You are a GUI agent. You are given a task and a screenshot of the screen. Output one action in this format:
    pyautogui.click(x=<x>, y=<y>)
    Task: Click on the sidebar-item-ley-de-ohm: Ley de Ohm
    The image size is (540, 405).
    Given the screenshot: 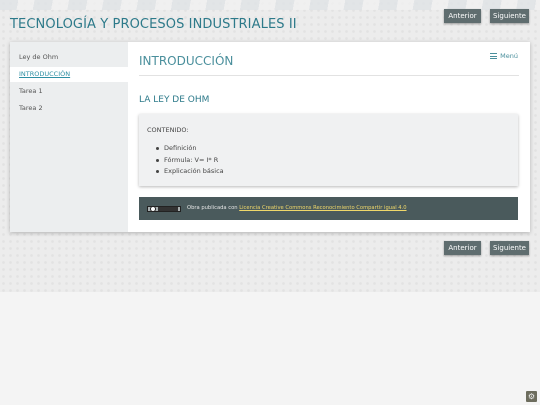 What is the action you would take?
    pyautogui.click(x=69, y=57)
    